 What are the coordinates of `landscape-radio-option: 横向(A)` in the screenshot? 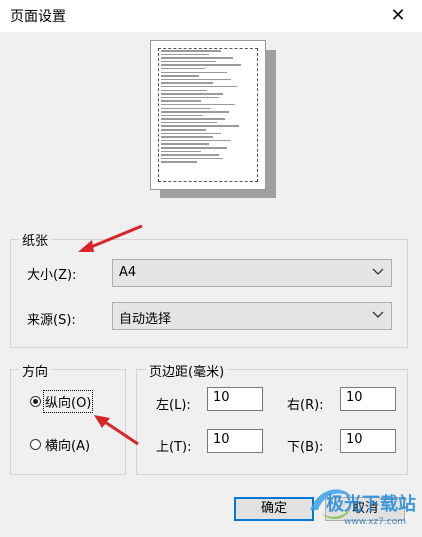 It's located at (60, 444).